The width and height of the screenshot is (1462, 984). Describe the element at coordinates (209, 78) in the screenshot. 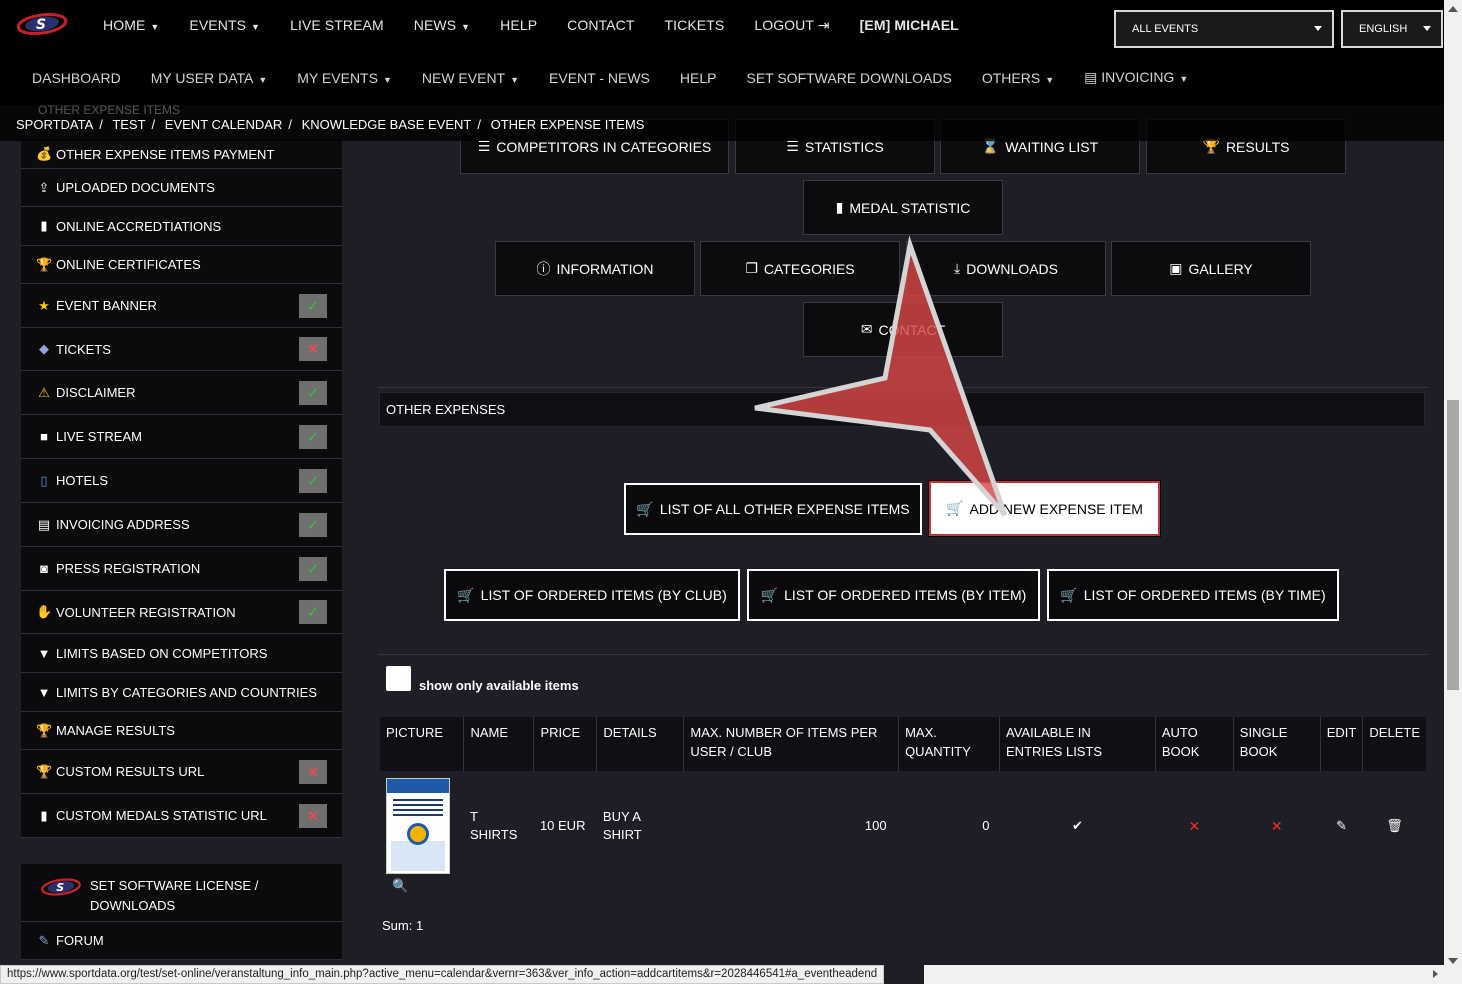

I see `subnav-my-user-data: MY USER DATA ▼` at that location.